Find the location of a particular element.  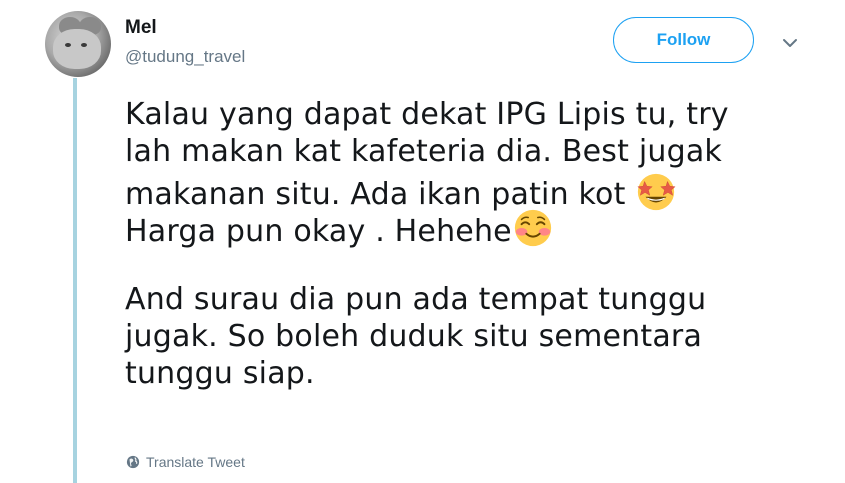

avatar is located at coordinates (78, 44).